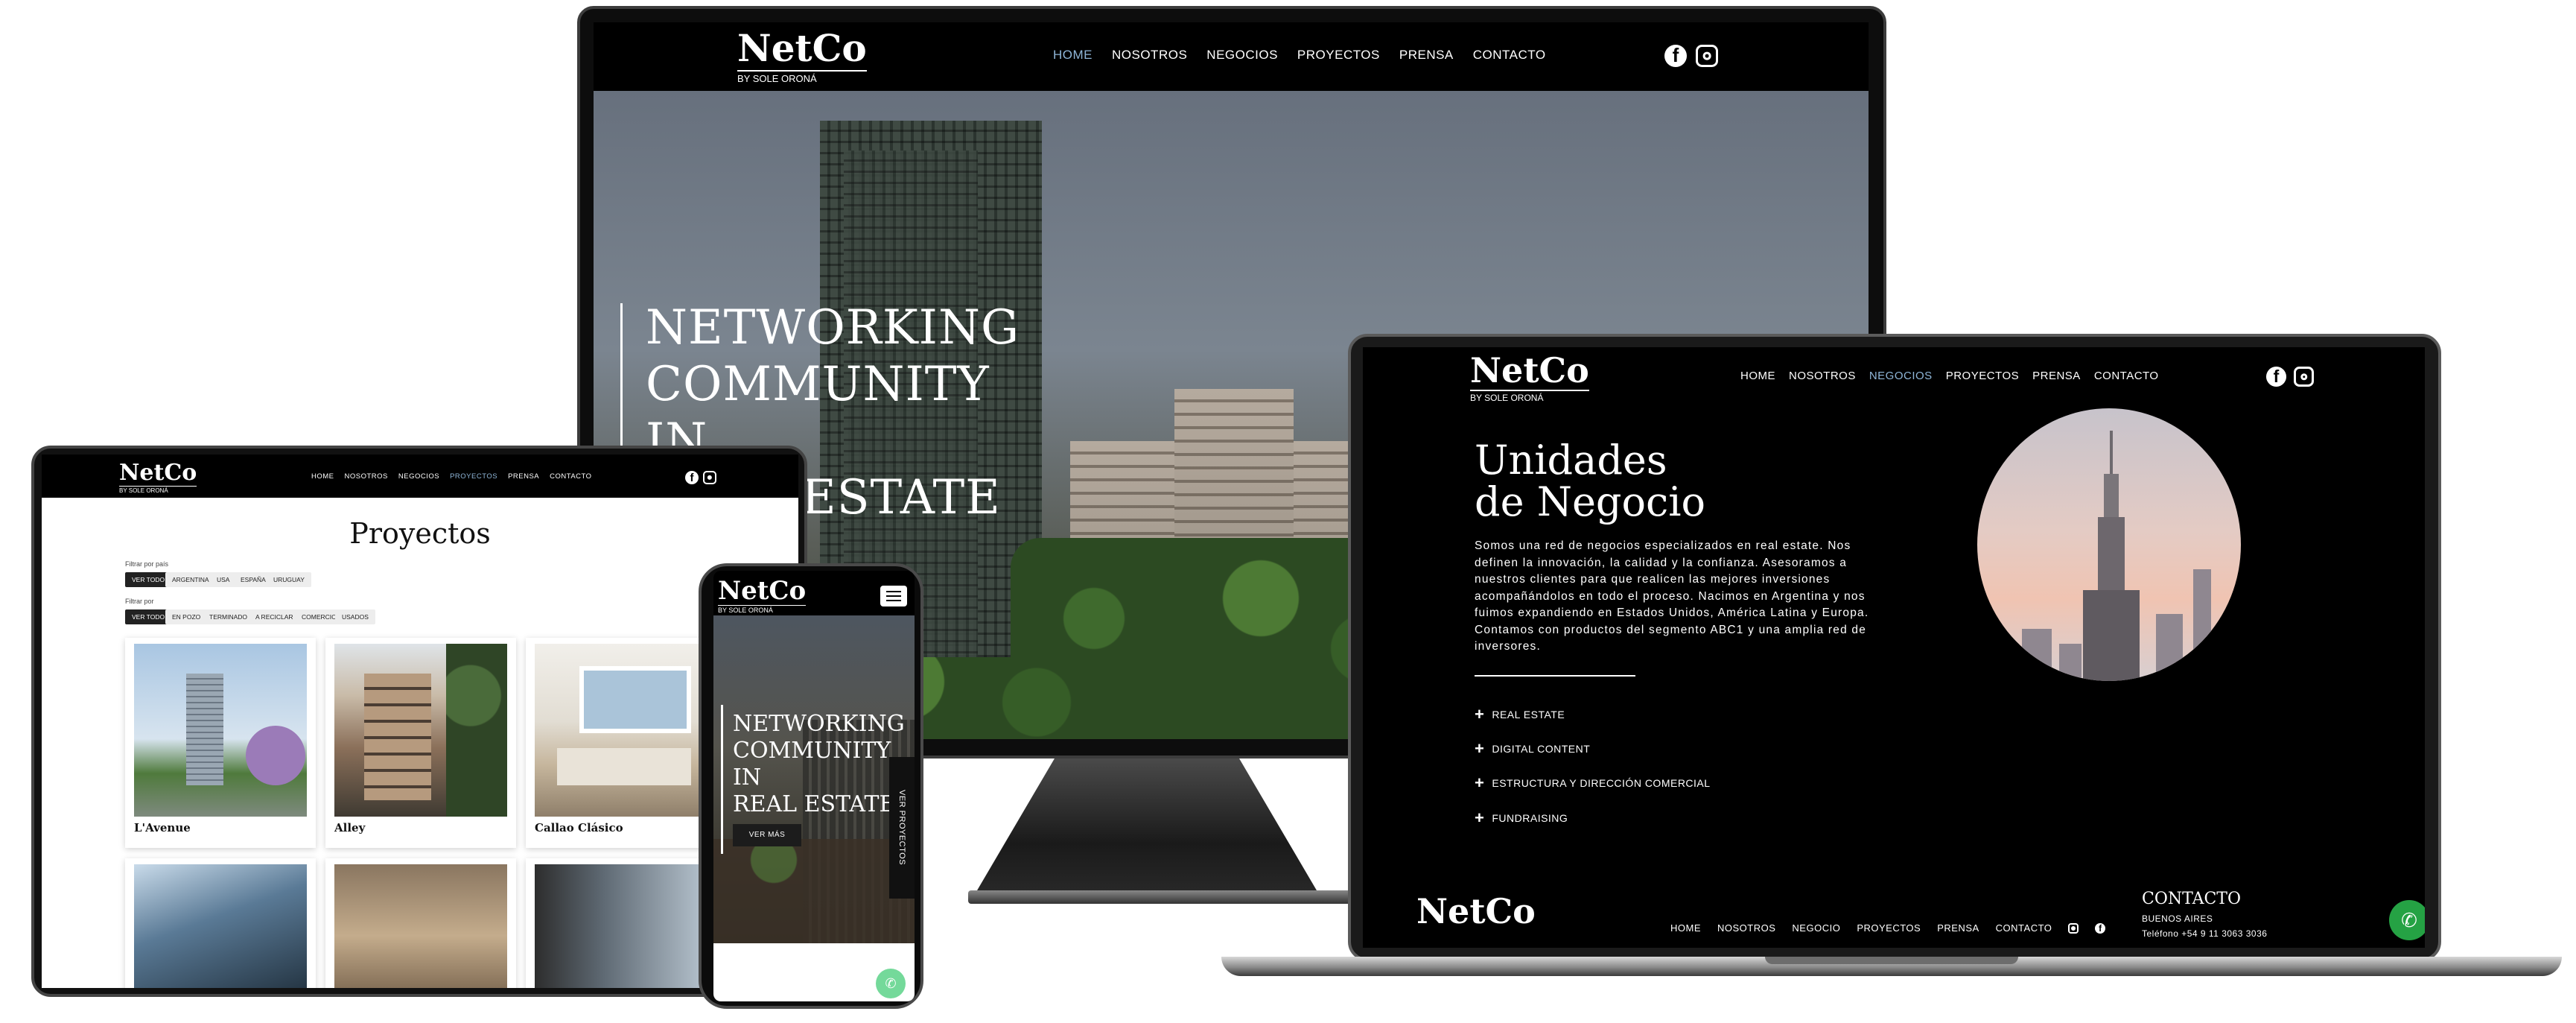  Describe the element at coordinates (223, 579) in the screenshot. I see `country-filter-usa: USA` at that location.